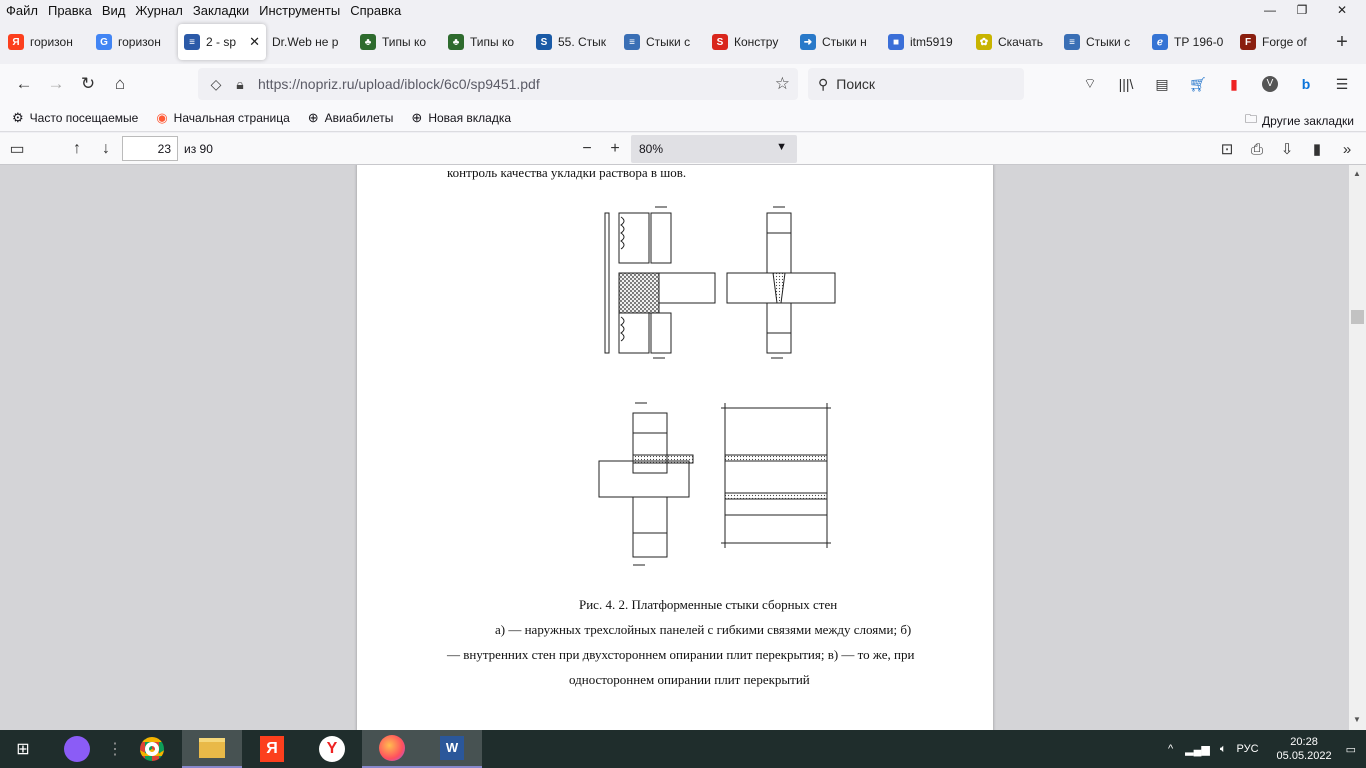 This screenshot has width=1366, height=768. What do you see at coordinates (1306, 84) in the screenshot?
I see `bing-icon: b` at bounding box center [1306, 84].